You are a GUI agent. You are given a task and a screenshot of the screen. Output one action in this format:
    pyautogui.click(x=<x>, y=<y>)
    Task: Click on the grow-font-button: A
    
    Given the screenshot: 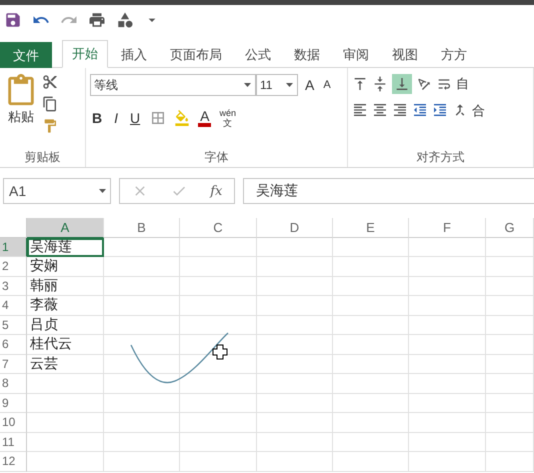 What is the action you would take?
    pyautogui.click(x=309, y=85)
    